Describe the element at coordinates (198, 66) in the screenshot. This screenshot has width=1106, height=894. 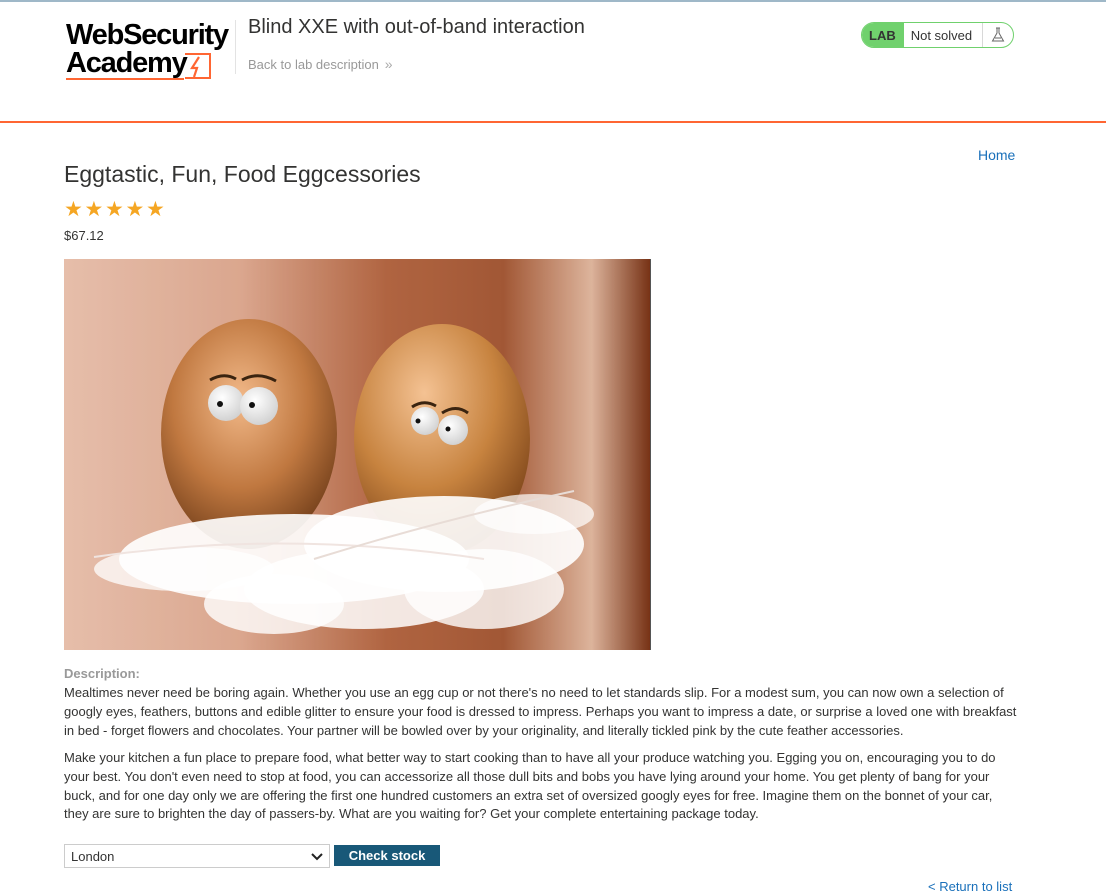
I see `lightning-bolt-icon` at that location.